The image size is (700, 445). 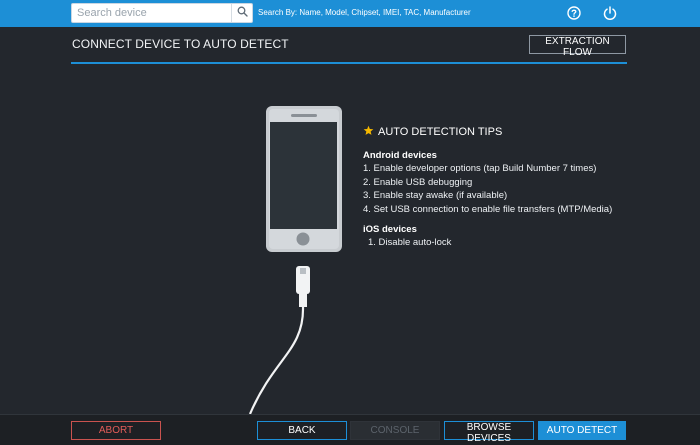 I want to click on search-input, so click(x=152, y=13).